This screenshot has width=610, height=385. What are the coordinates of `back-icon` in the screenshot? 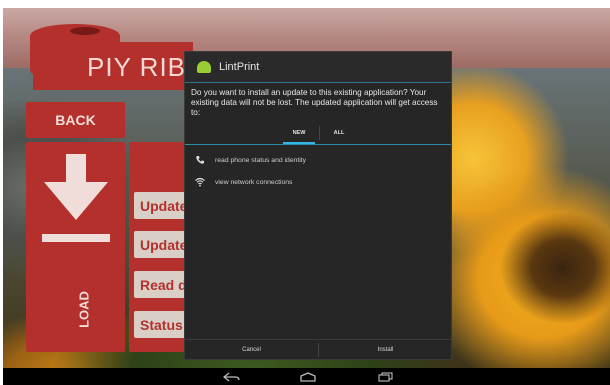 It's located at (232, 376).